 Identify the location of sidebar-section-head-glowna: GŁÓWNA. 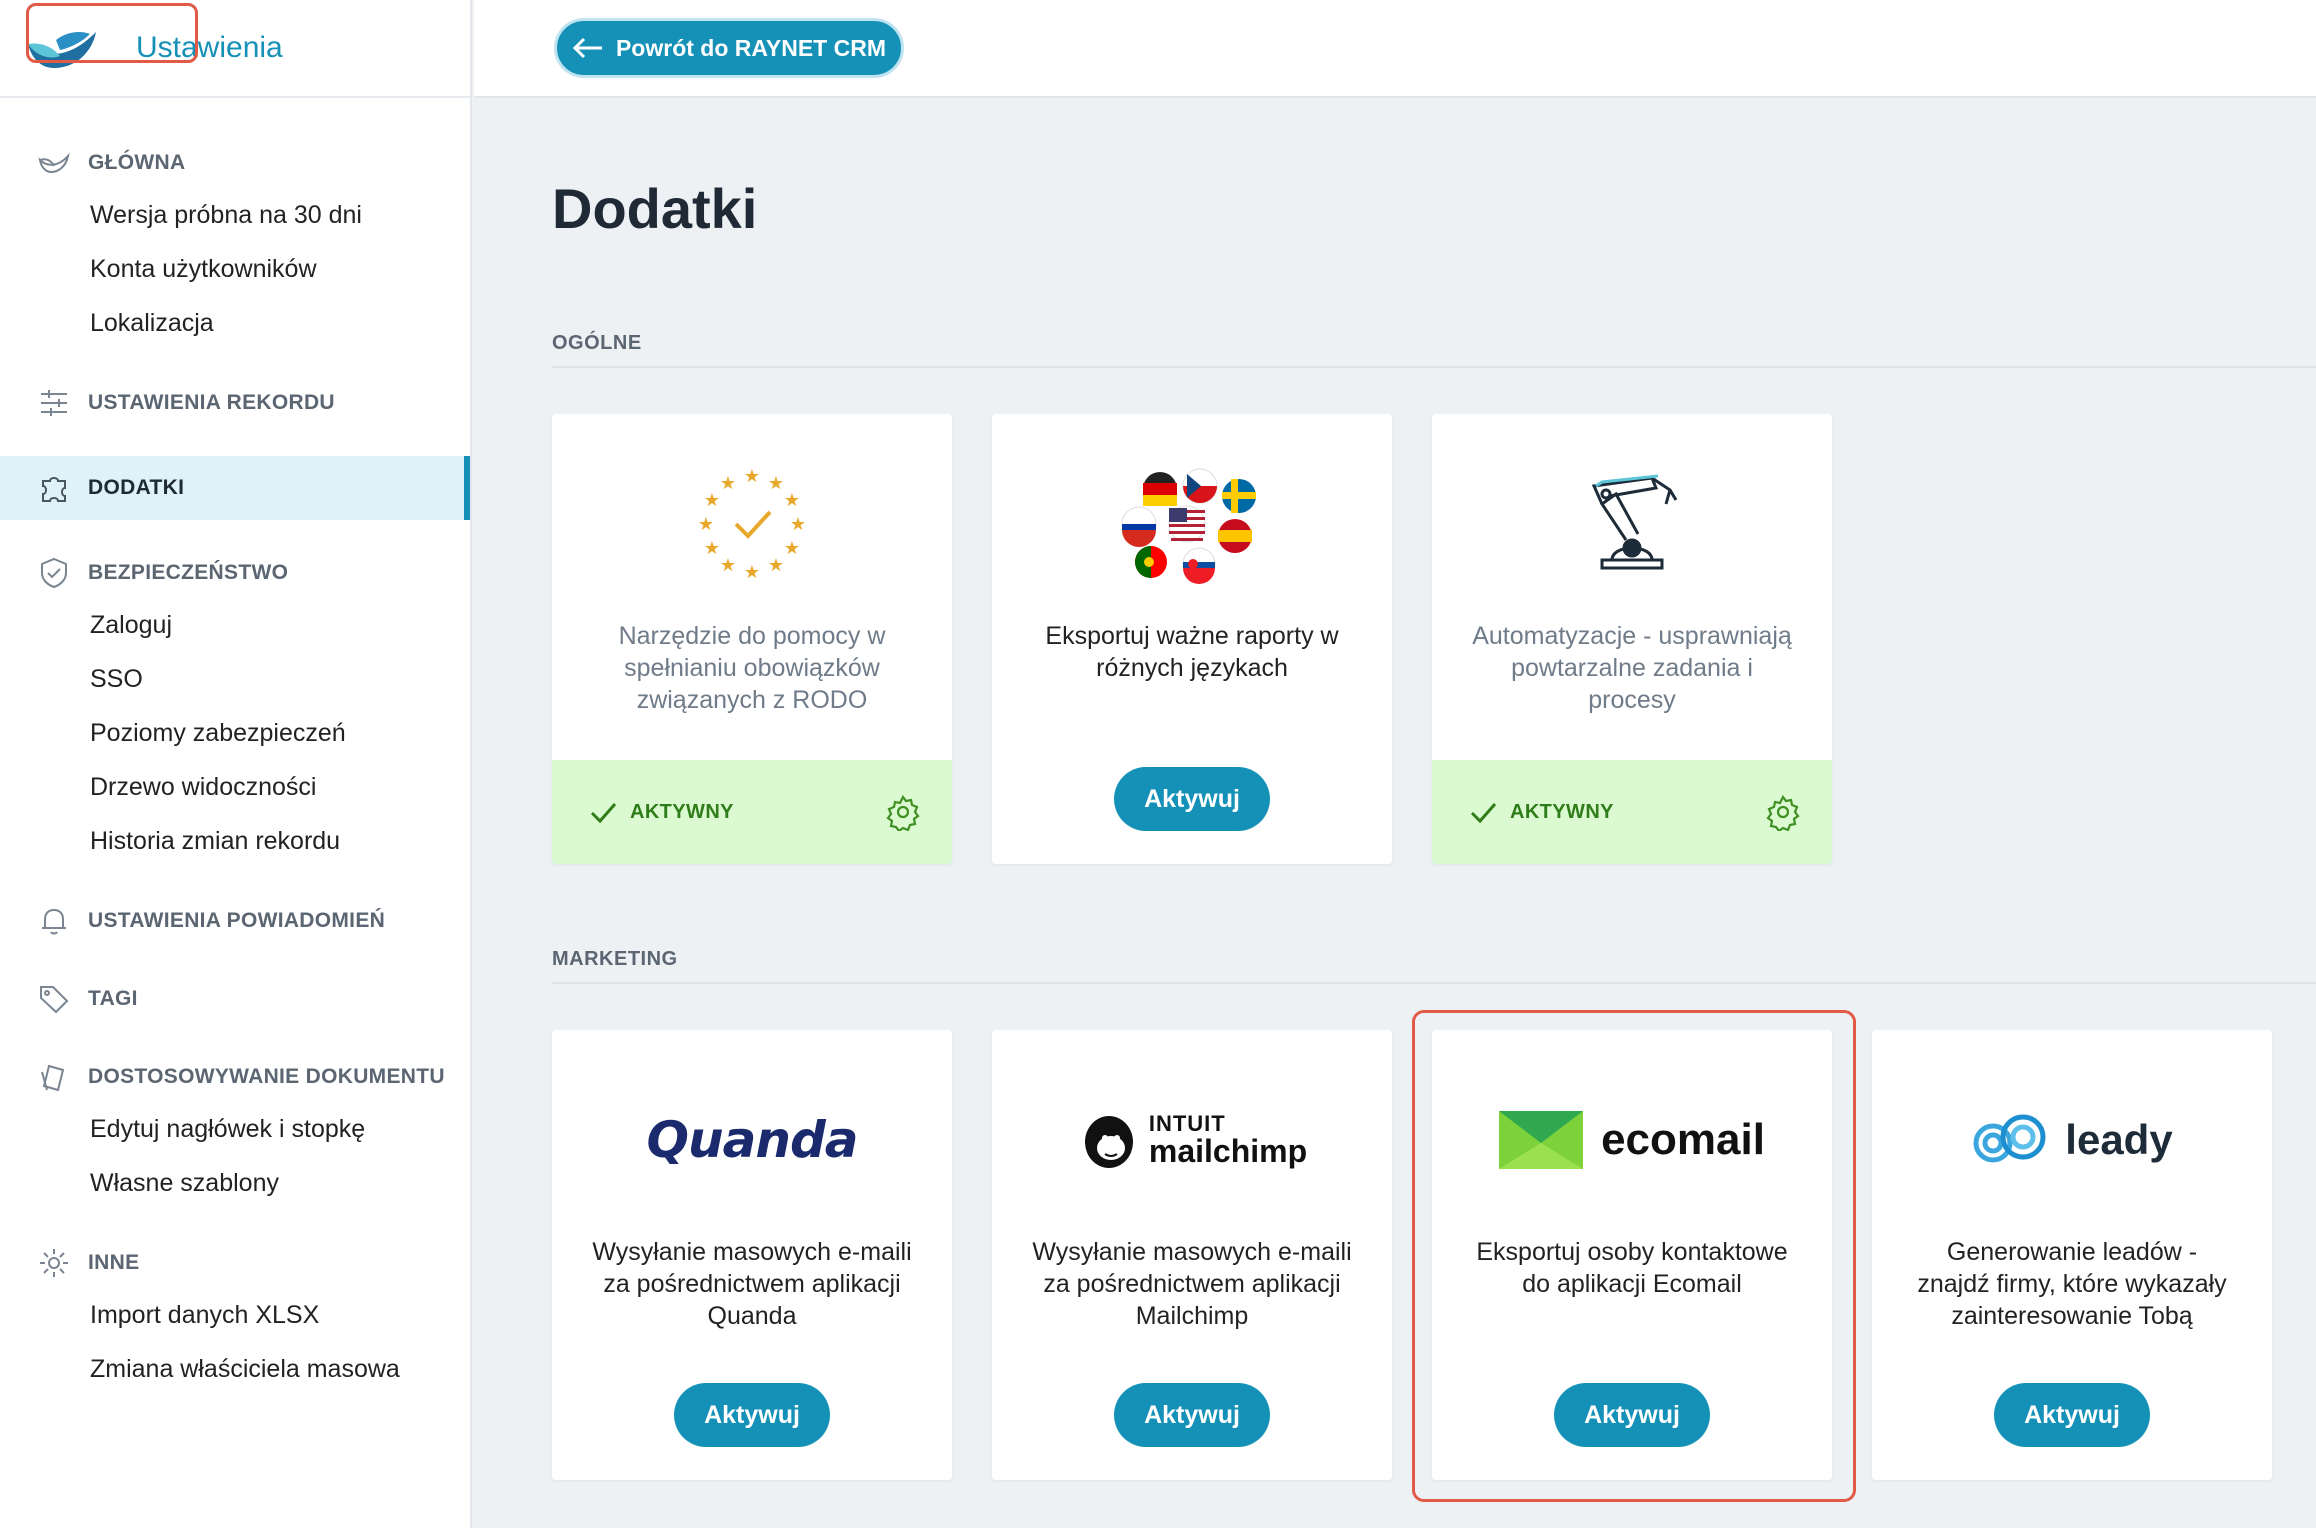
(235, 163).